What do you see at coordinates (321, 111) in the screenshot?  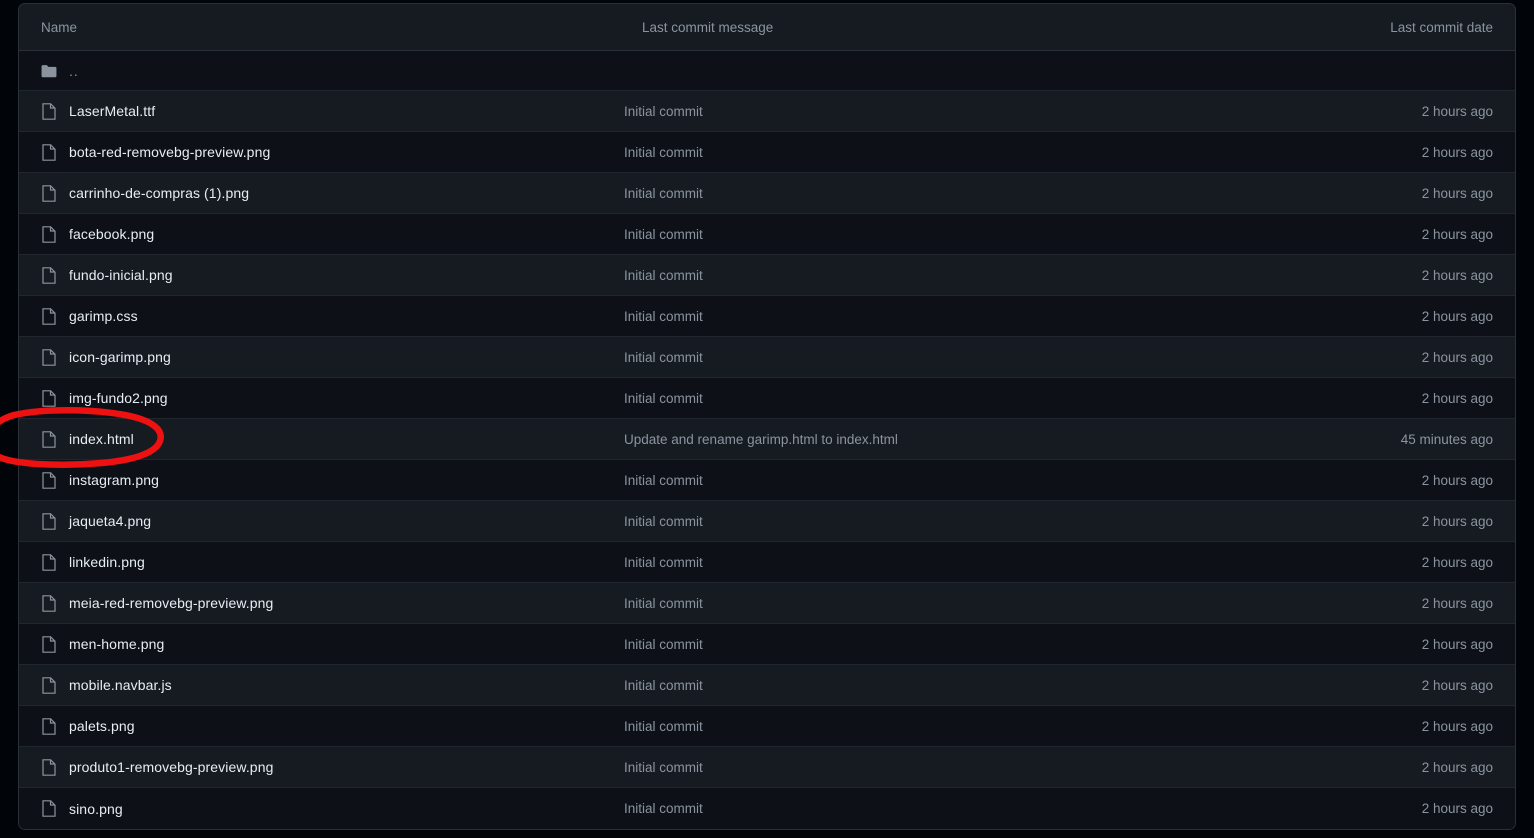 I see `cell-name: LaserMetal.ttf` at bounding box center [321, 111].